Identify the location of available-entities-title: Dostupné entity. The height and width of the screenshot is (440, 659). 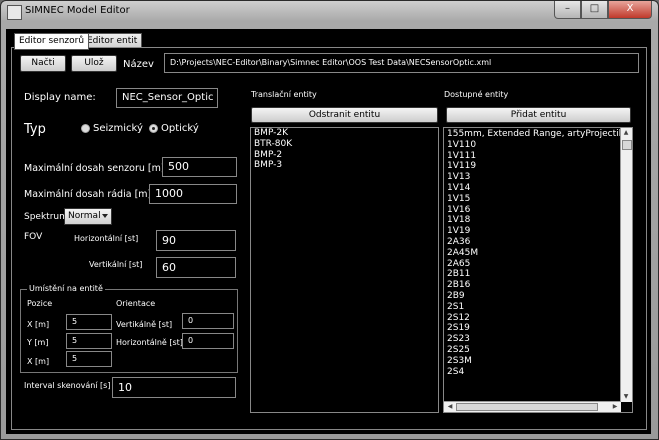
(476, 94).